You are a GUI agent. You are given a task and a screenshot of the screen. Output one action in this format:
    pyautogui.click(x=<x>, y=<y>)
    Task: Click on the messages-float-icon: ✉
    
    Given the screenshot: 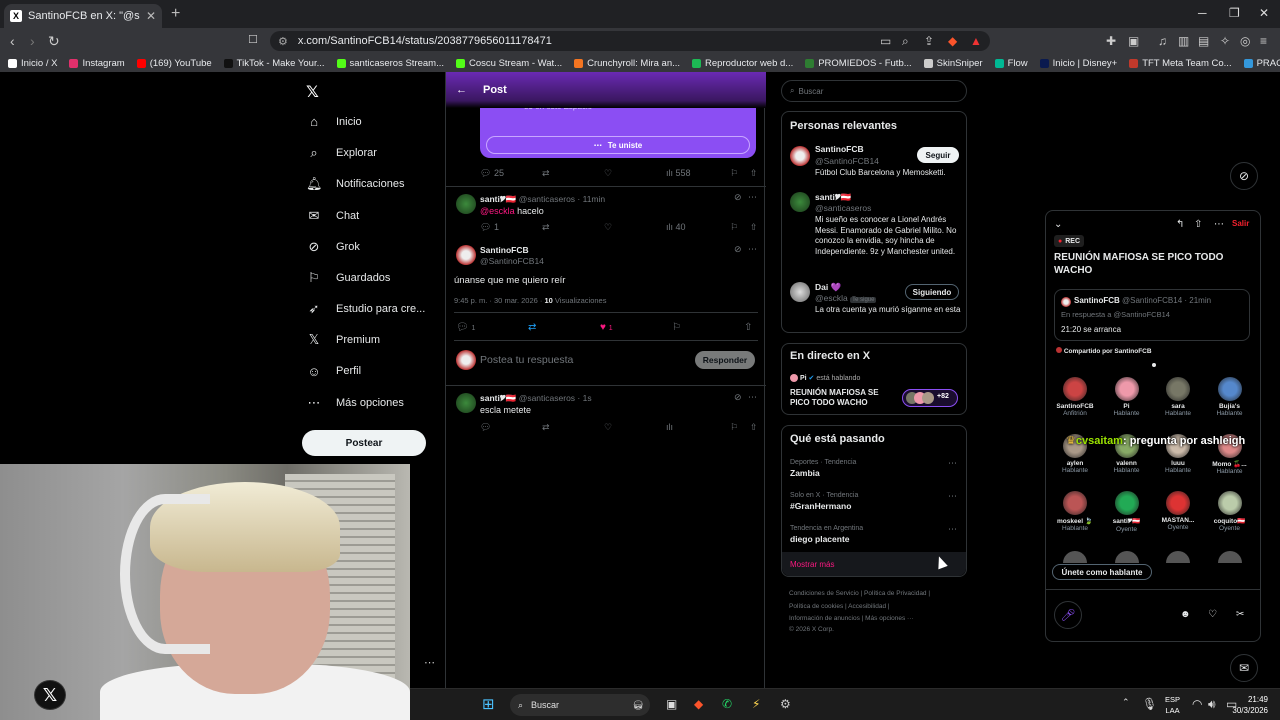 What is the action you would take?
    pyautogui.click(x=1244, y=668)
    